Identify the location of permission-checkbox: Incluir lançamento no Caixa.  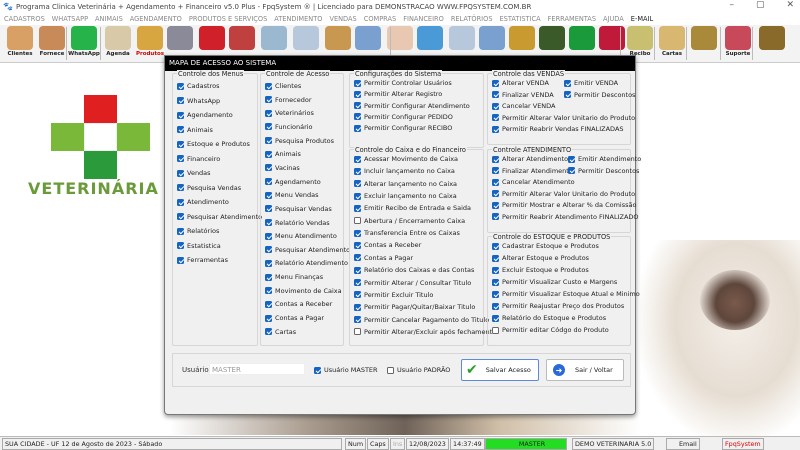
(404, 171).